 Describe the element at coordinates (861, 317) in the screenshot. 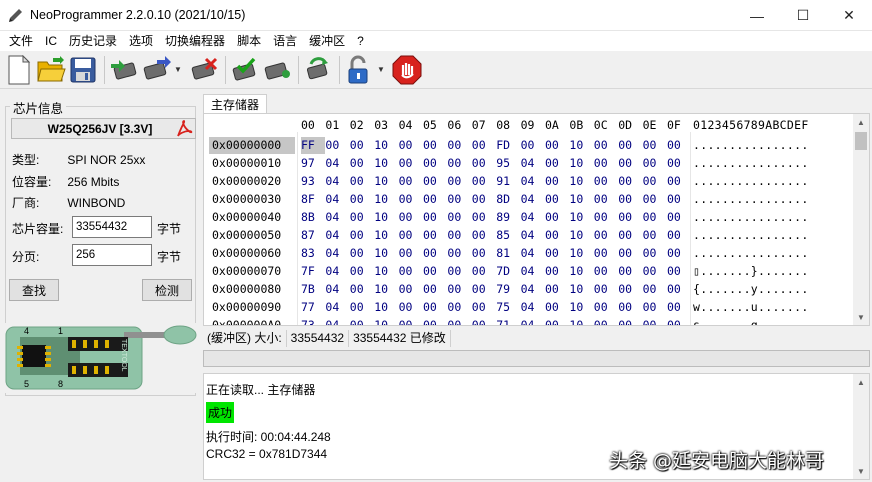

I see `scroll-down-arrow-icon: ▼` at that location.